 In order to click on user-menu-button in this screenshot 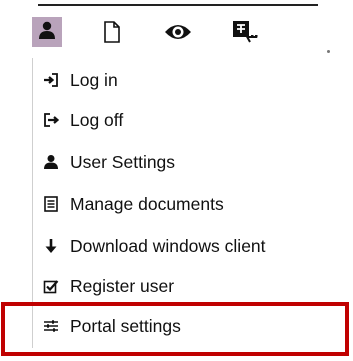, I will do `click(47, 32)`.